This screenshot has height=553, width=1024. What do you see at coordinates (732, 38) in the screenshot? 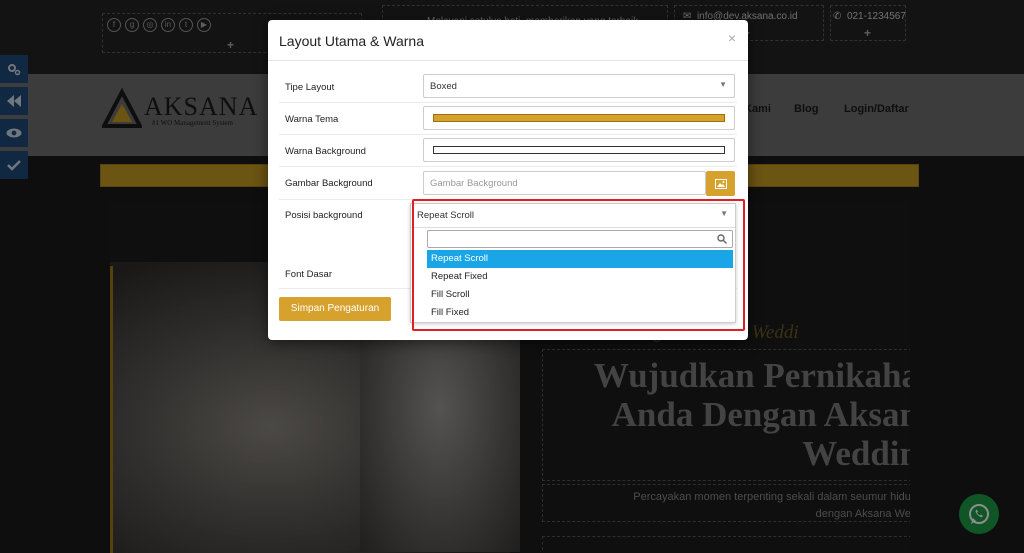
I see `close-icon: ×` at bounding box center [732, 38].